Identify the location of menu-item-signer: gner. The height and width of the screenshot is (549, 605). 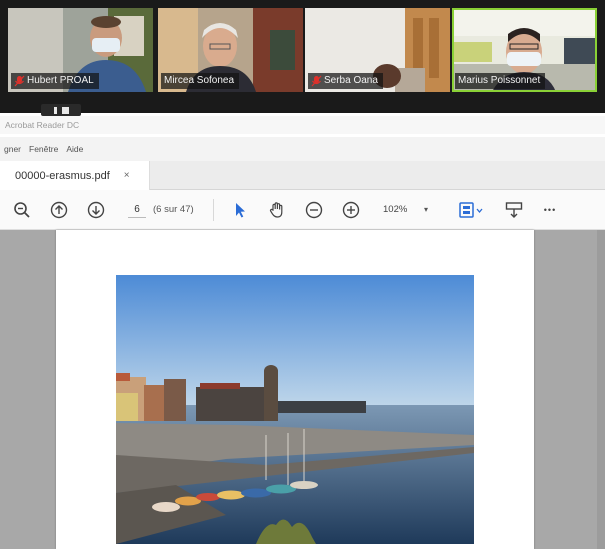
(12, 149).